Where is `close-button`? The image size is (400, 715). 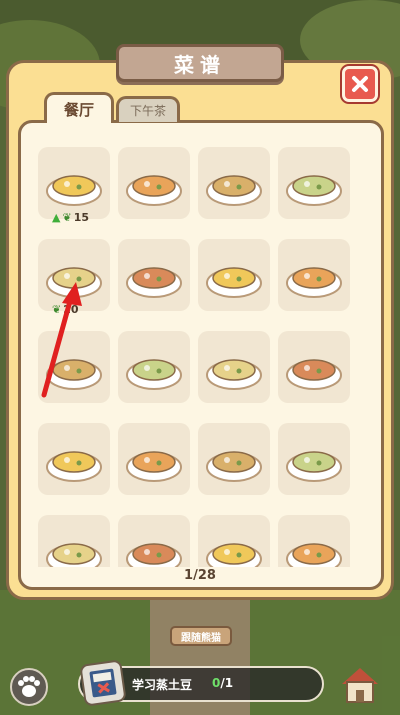
close-button is located at coordinates (360, 84).